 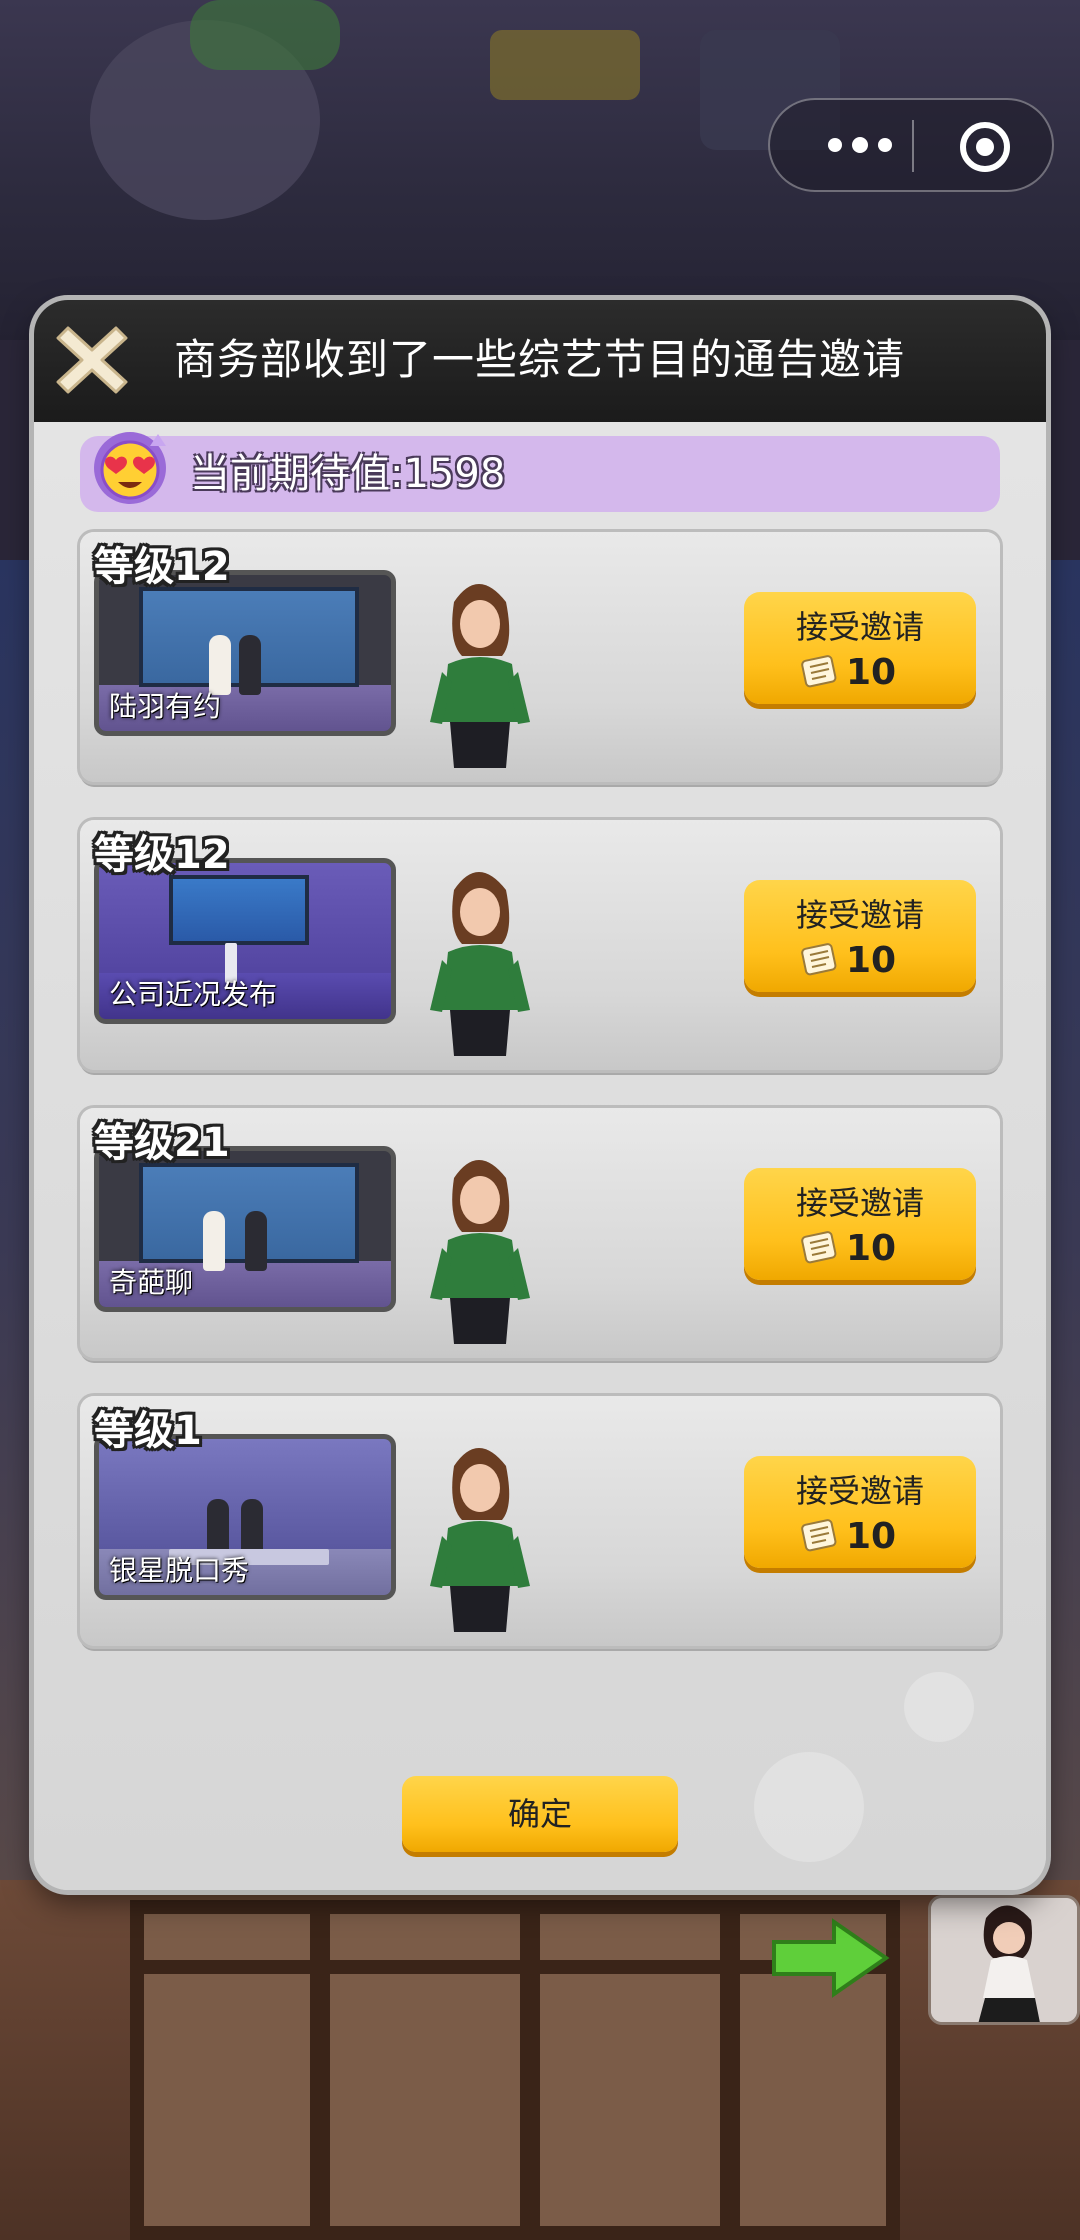 What do you see at coordinates (179, 1570) in the screenshot?
I see `show-name: 银星脱口秀` at bounding box center [179, 1570].